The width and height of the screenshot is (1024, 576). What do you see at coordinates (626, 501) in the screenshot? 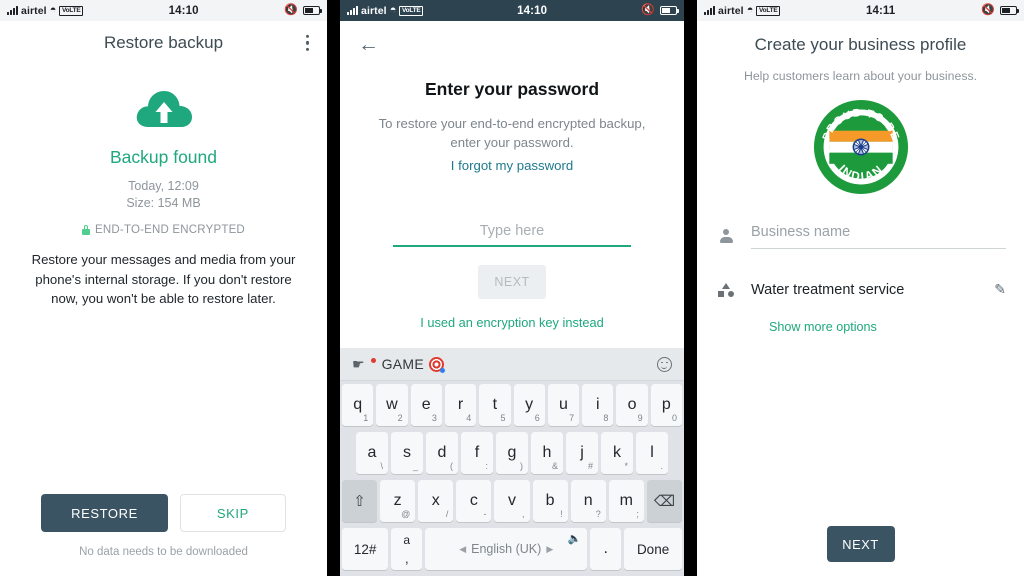
I see `key: m;` at bounding box center [626, 501].